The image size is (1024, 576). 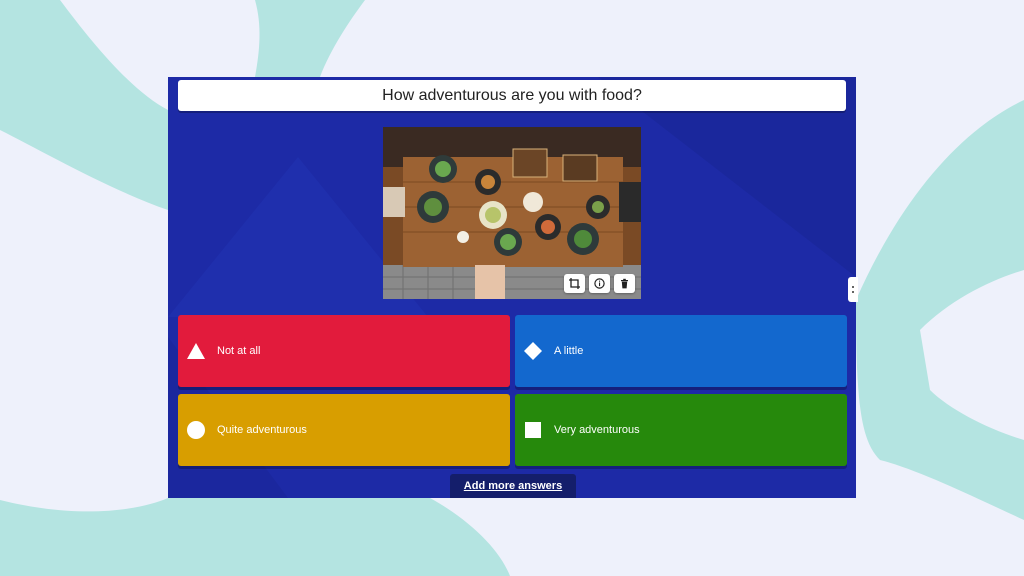 I want to click on answer-4: Very adventurous, so click(x=681, y=430).